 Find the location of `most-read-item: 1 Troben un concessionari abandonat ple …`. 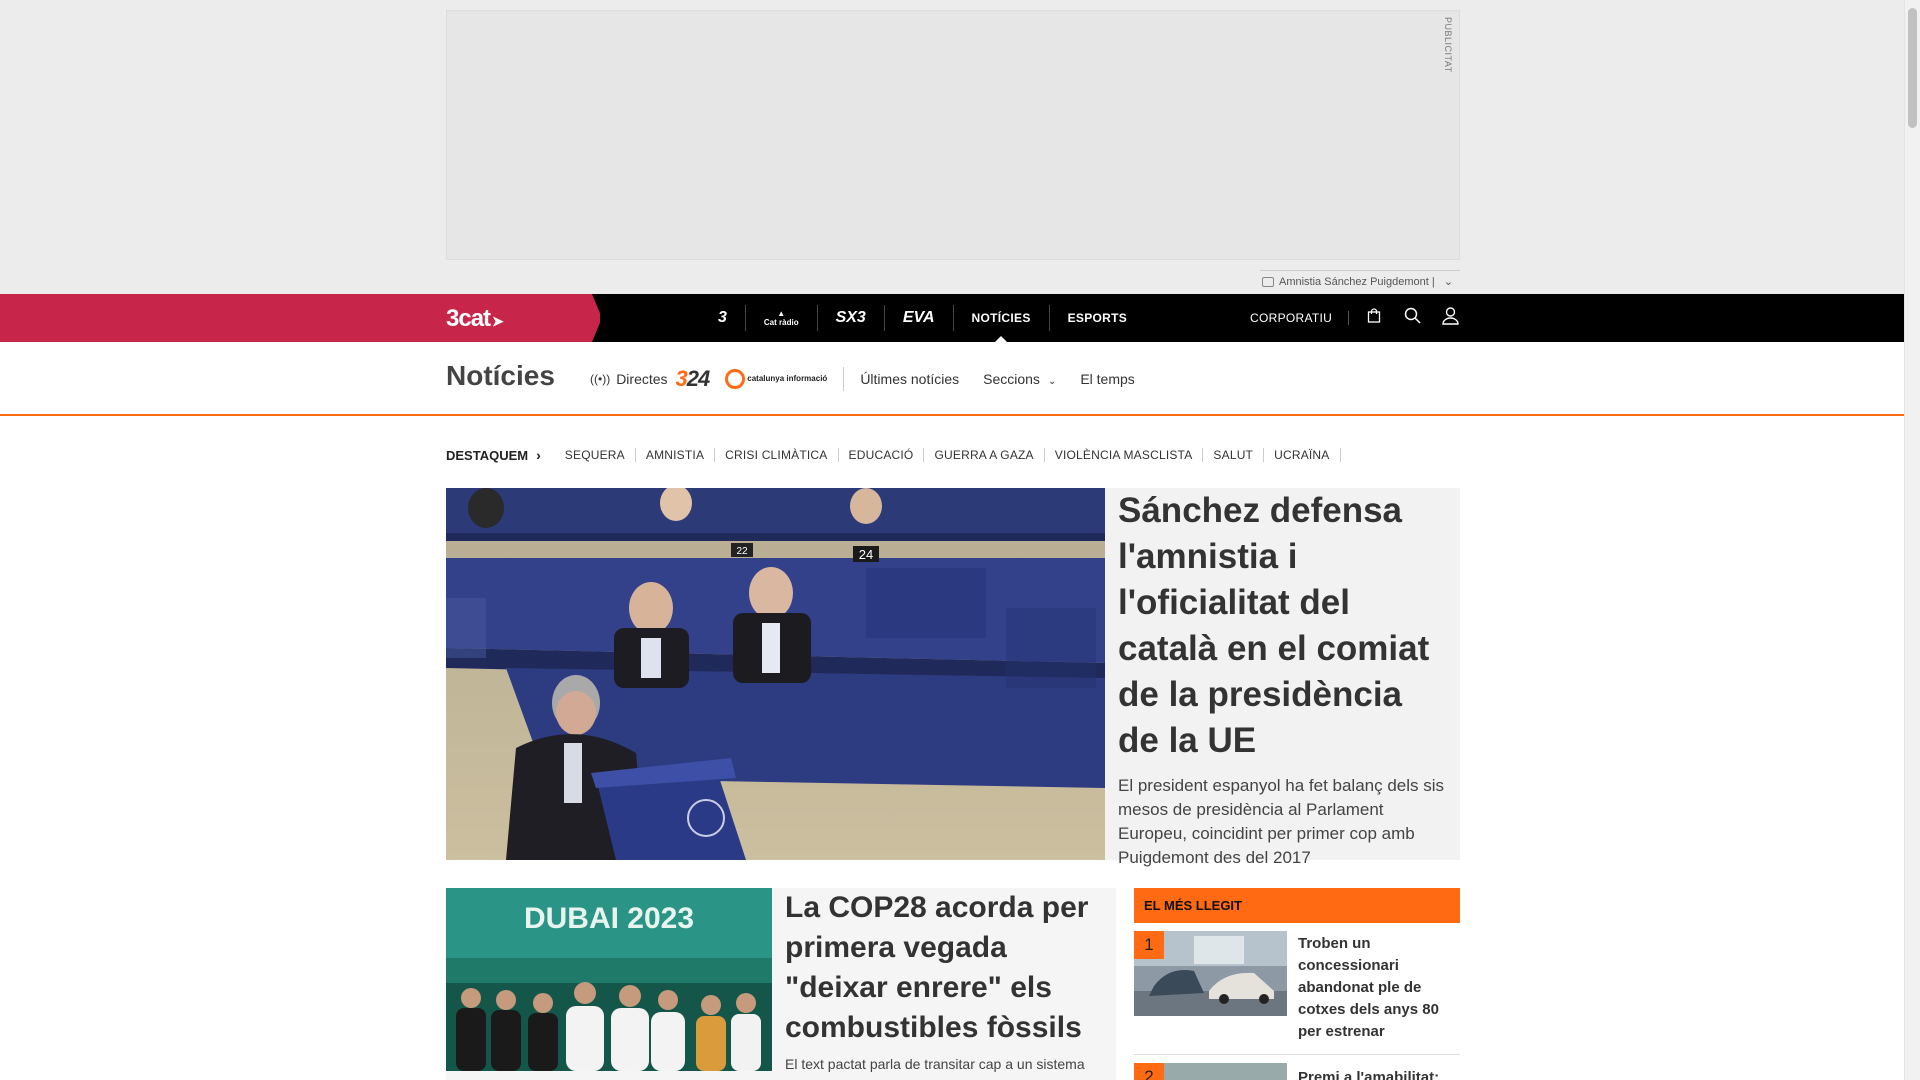

most-read-item: 1 Troben un concessionari abandonat ple … is located at coordinates (1297, 989).